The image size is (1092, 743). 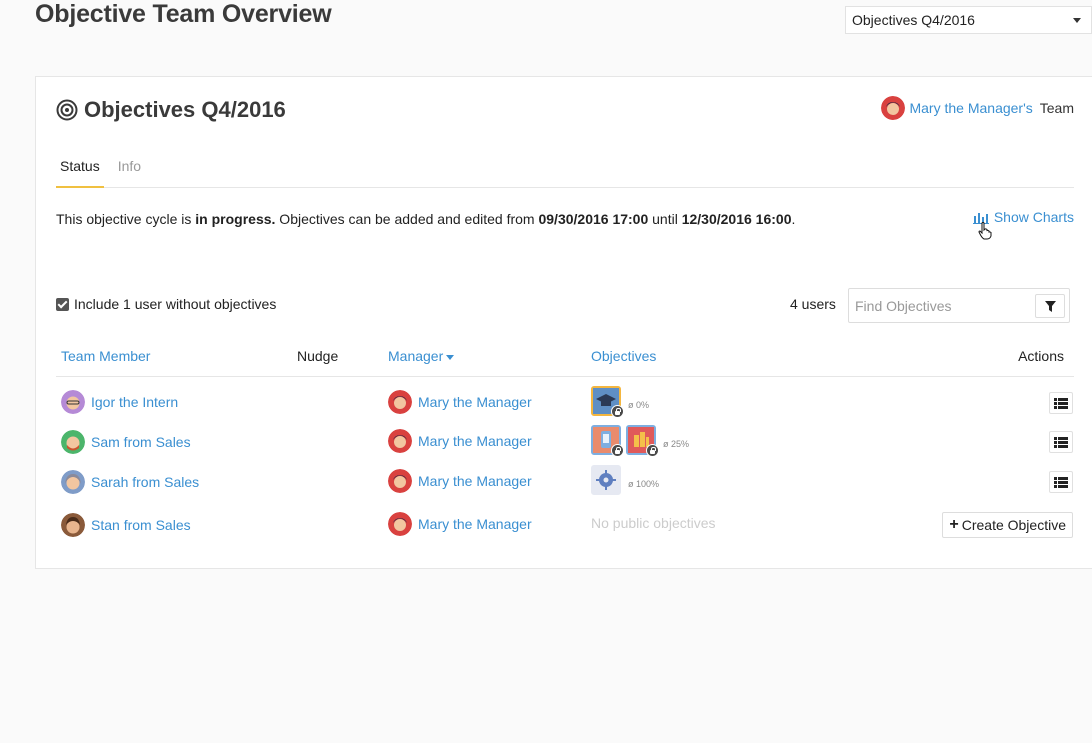 What do you see at coordinates (607, 441) in the screenshot?
I see `phone-icon` at bounding box center [607, 441].